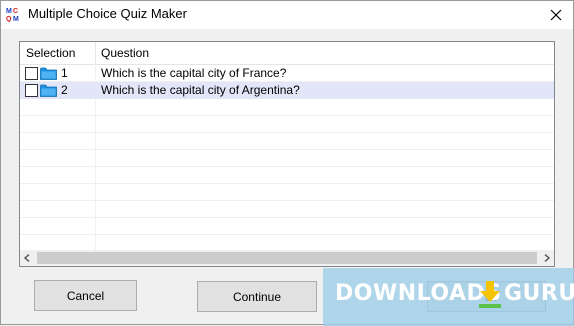  I want to click on scrollbar-thumb, so click(287, 258).